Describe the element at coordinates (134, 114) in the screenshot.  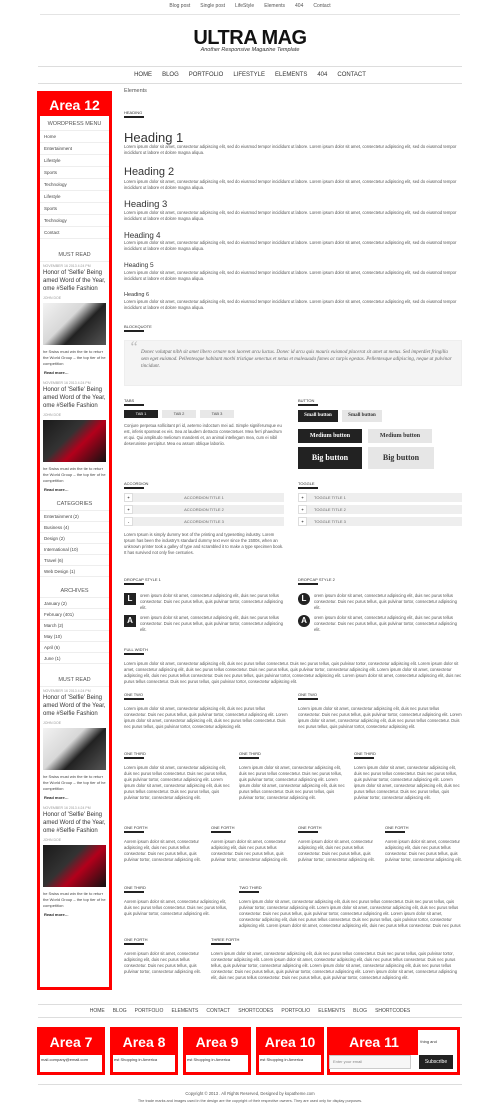
I see `heading-section-title: HEADING` at that location.